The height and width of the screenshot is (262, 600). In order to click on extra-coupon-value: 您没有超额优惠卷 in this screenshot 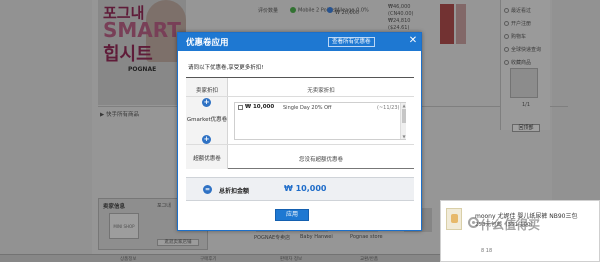, I will do `click(320, 160)`.